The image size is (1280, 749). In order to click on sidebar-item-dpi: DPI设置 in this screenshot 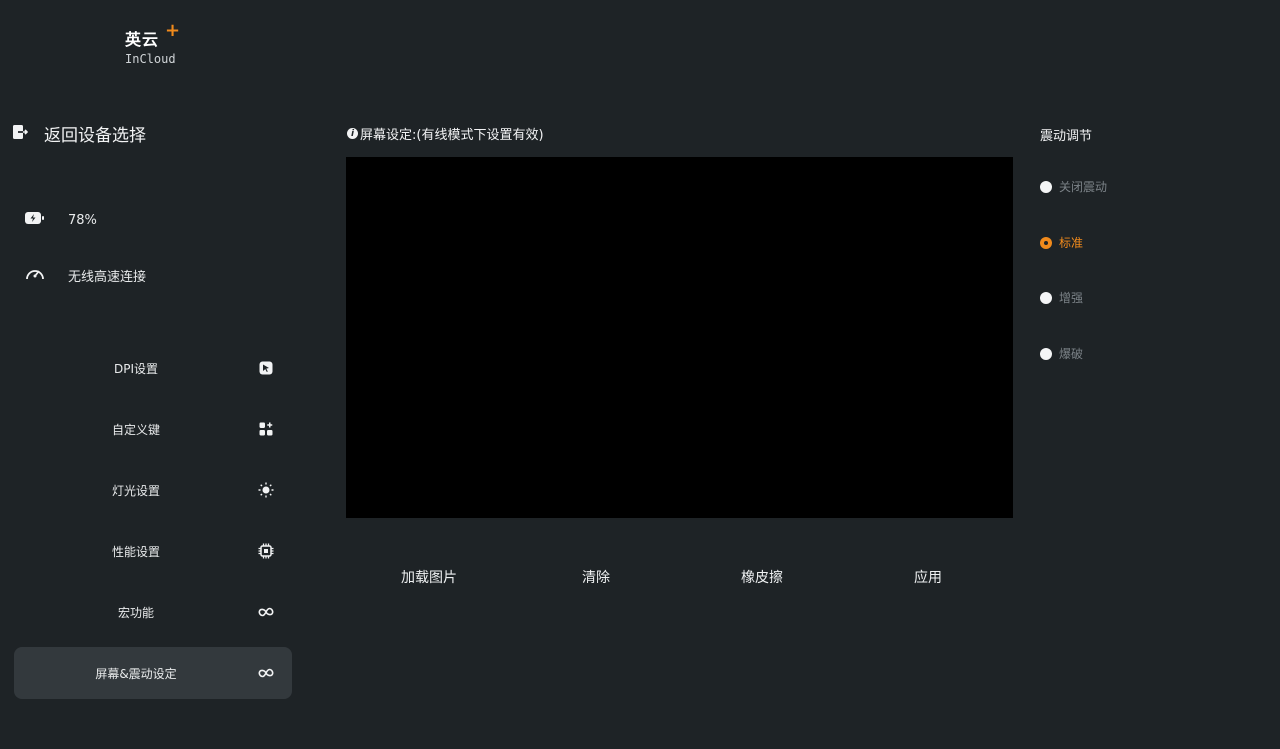, I will do `click(153, 368)`.